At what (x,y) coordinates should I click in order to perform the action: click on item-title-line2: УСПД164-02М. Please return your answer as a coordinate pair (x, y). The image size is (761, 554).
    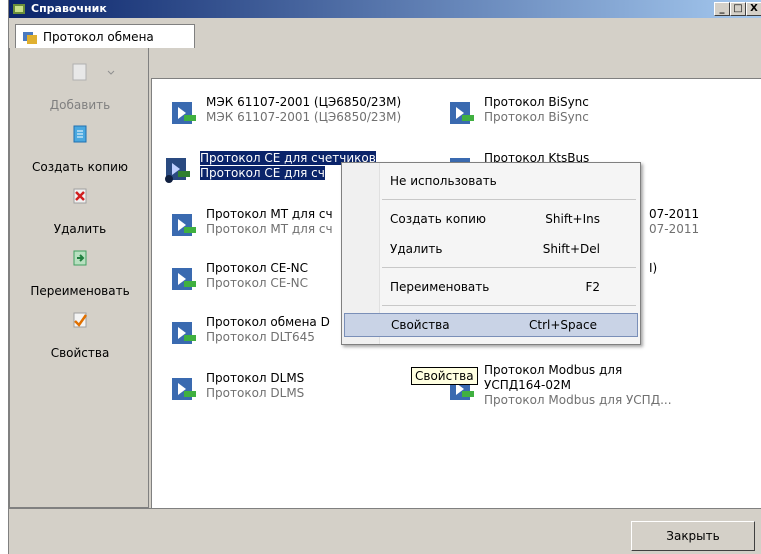
    Looking at the image, I should click on (527, 385).